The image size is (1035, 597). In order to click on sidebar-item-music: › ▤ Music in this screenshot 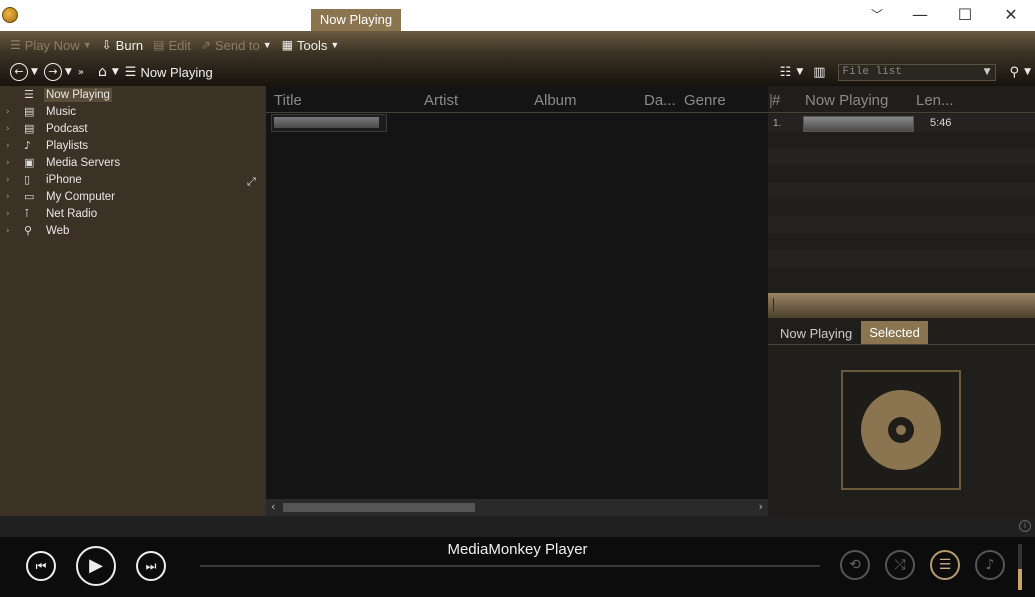, I will do `click(133, 111)`.